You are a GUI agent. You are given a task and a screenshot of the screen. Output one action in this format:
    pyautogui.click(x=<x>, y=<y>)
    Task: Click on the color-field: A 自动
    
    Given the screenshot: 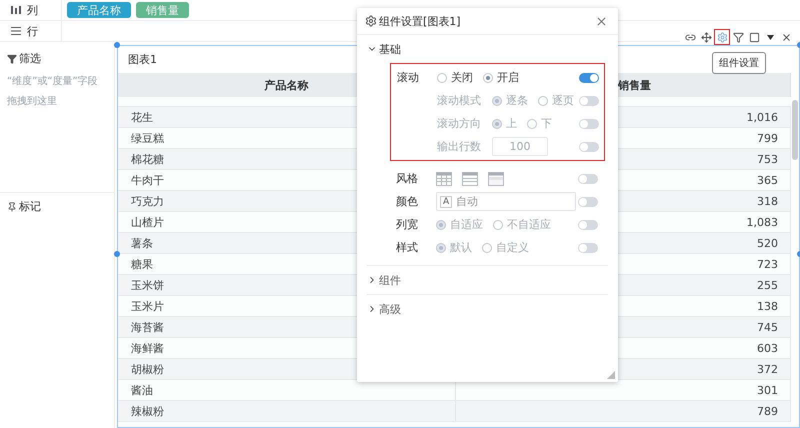 What is the action you would take?
    pyautogui.click(x=506, y=201)
    